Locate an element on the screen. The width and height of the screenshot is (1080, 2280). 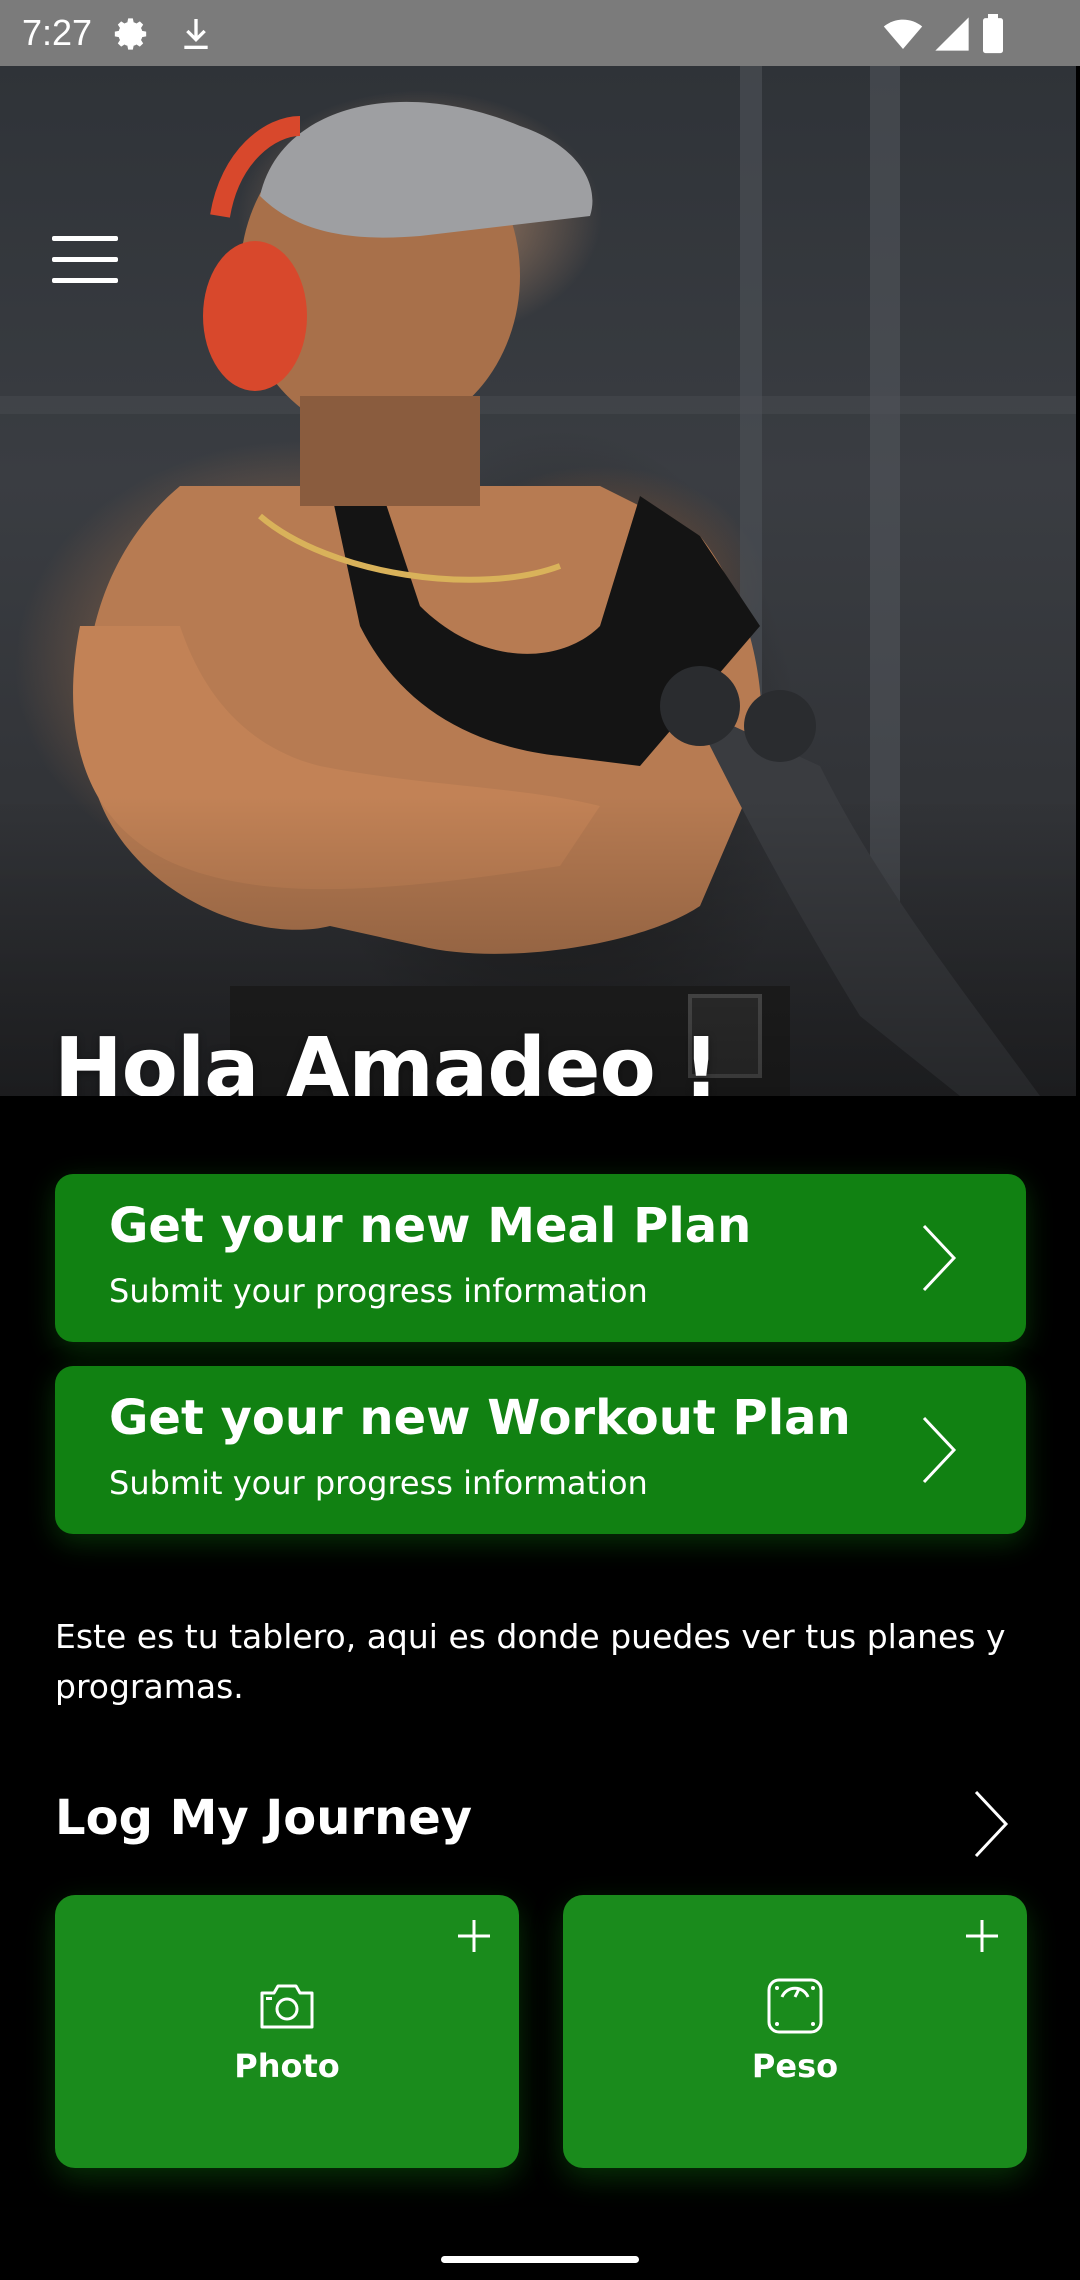
tile-label: Peso is located at coordinates (795, 2066).